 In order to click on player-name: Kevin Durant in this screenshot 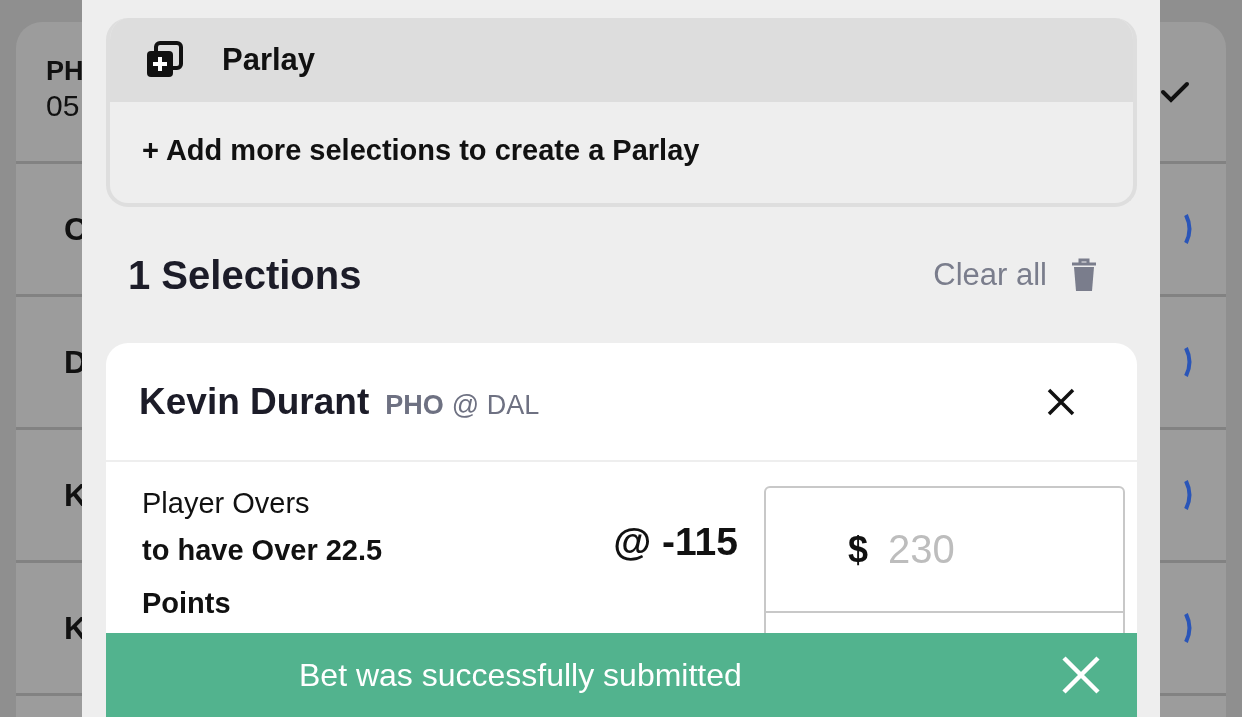, I will do `click(254, 401)`.